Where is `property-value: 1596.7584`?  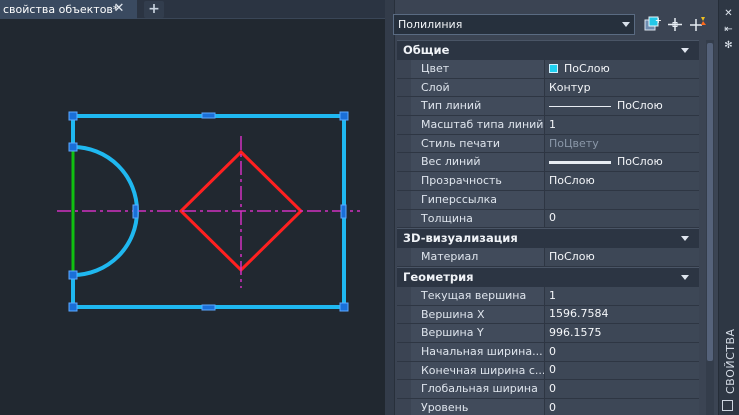
property-value: 1596.7584 is located at coordinates (622, 314).